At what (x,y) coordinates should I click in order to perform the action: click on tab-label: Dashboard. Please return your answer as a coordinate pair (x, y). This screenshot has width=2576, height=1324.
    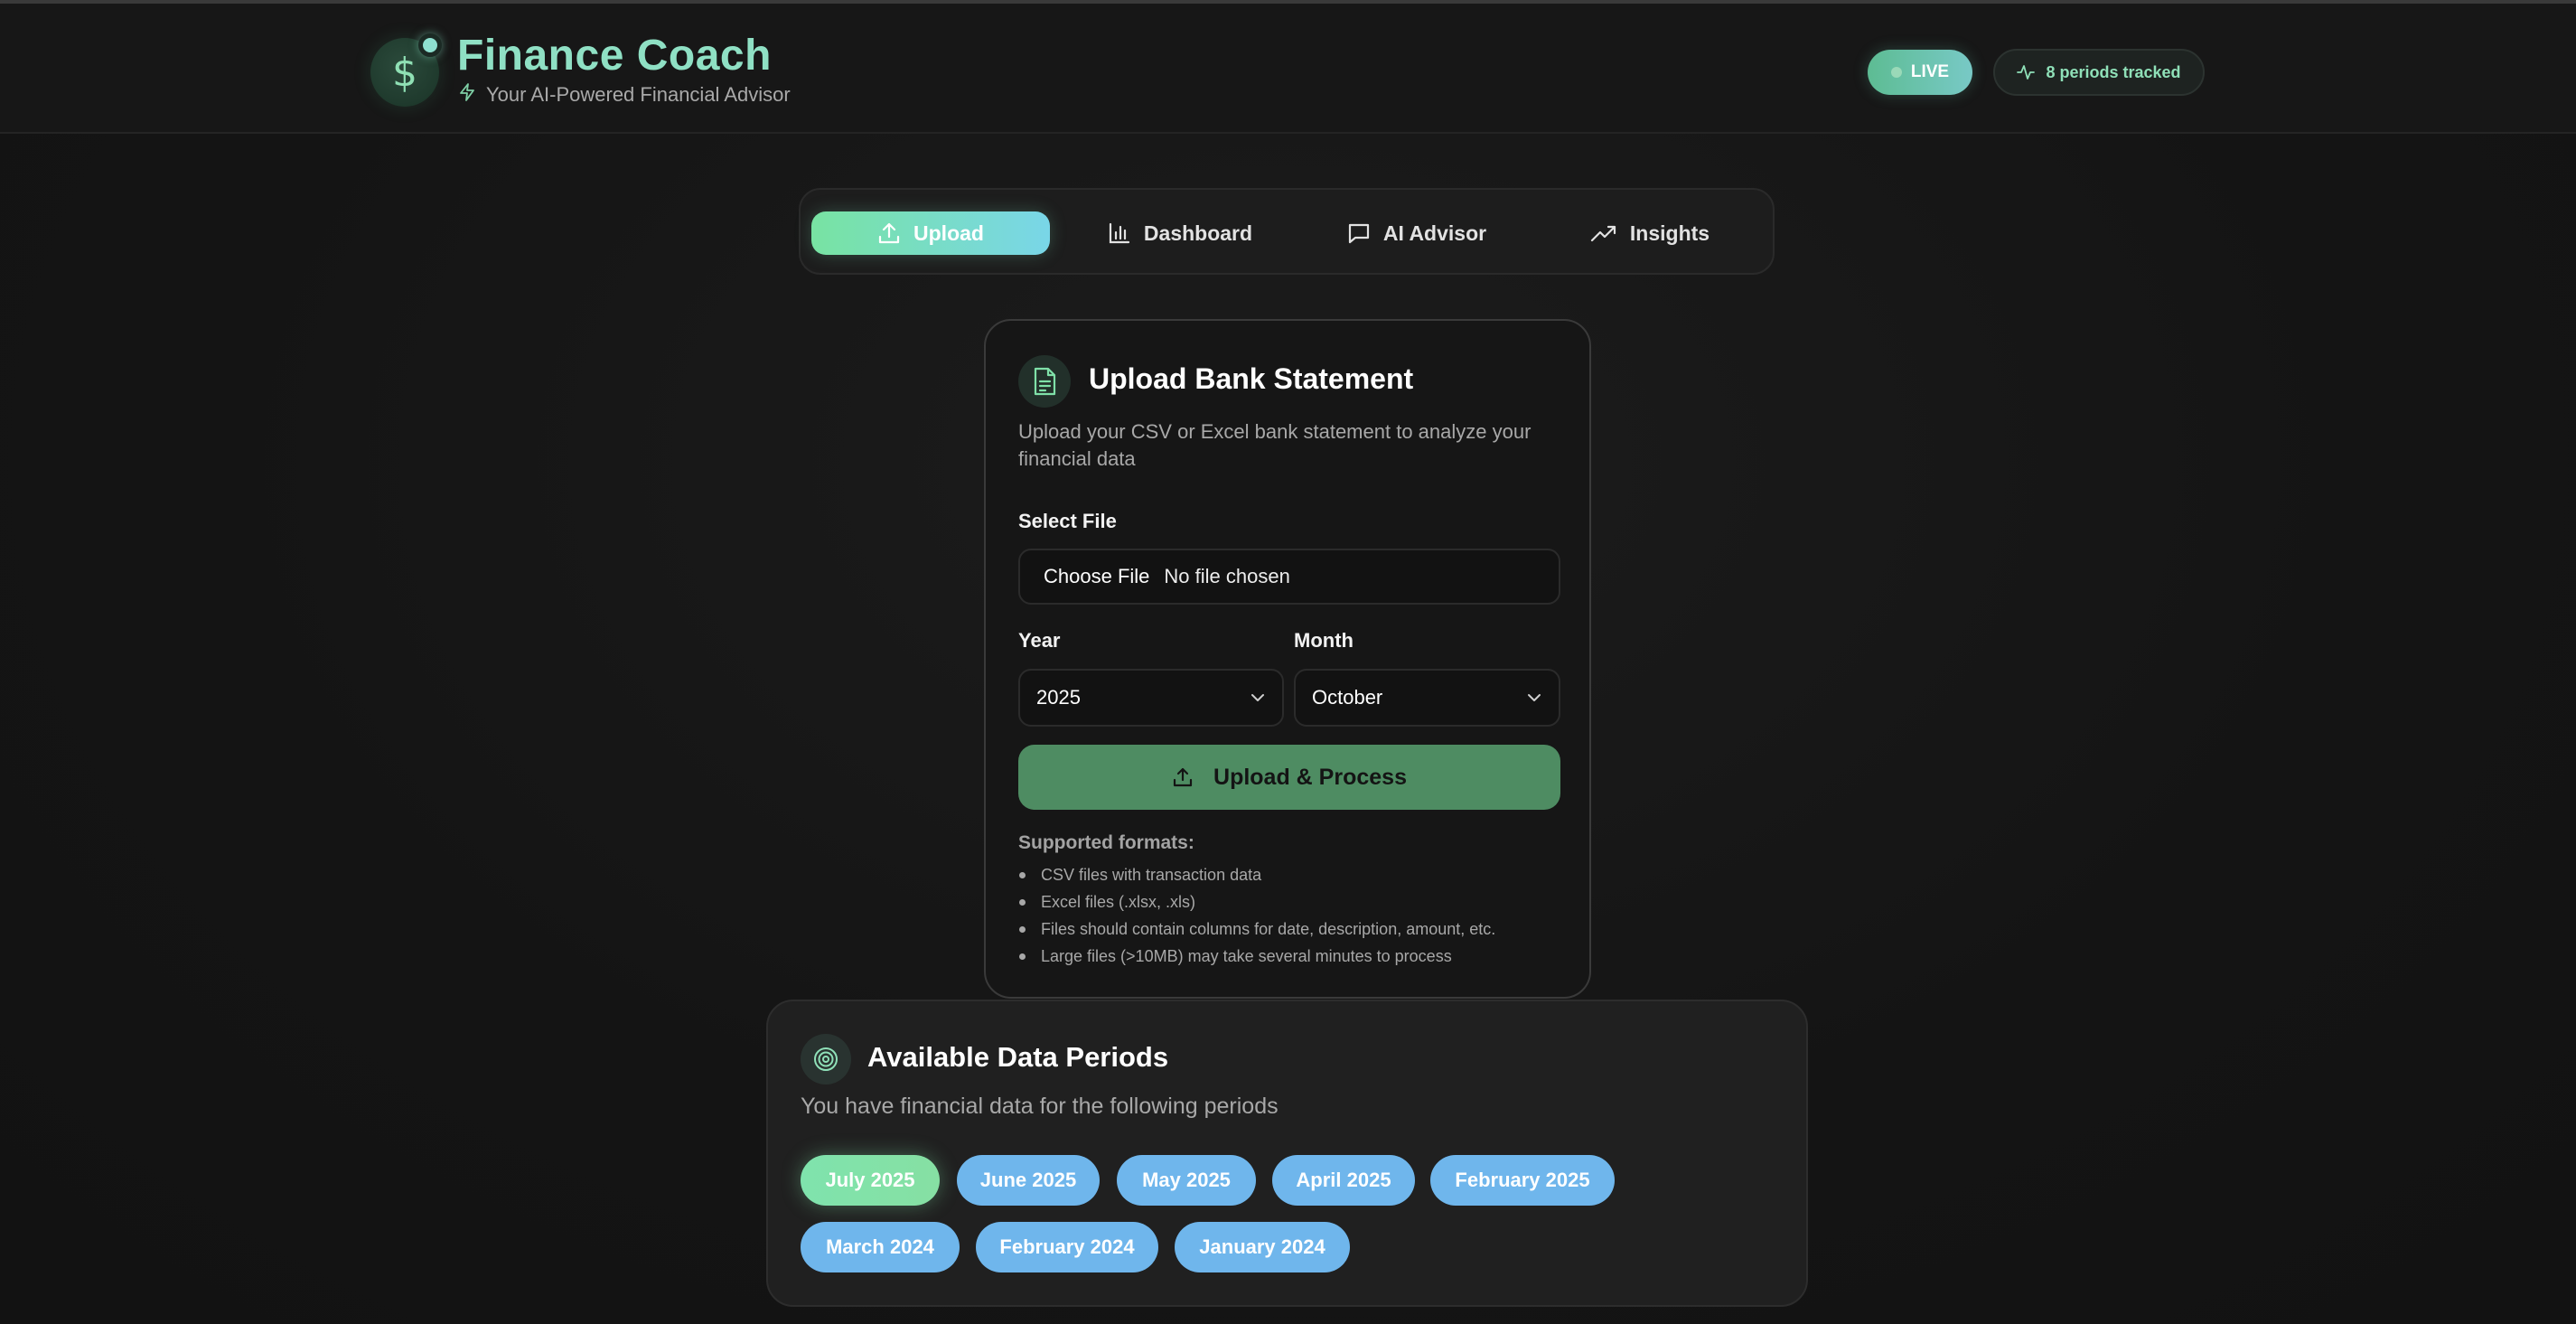
    Looking at the image, I should click on (1198, 233).